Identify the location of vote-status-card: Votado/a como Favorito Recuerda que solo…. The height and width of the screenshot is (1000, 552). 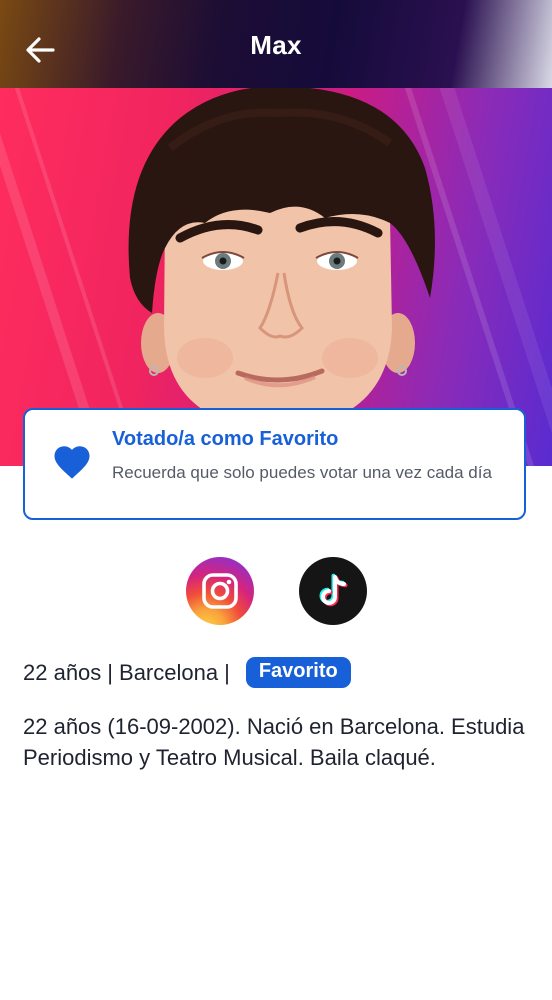
(274, 464).